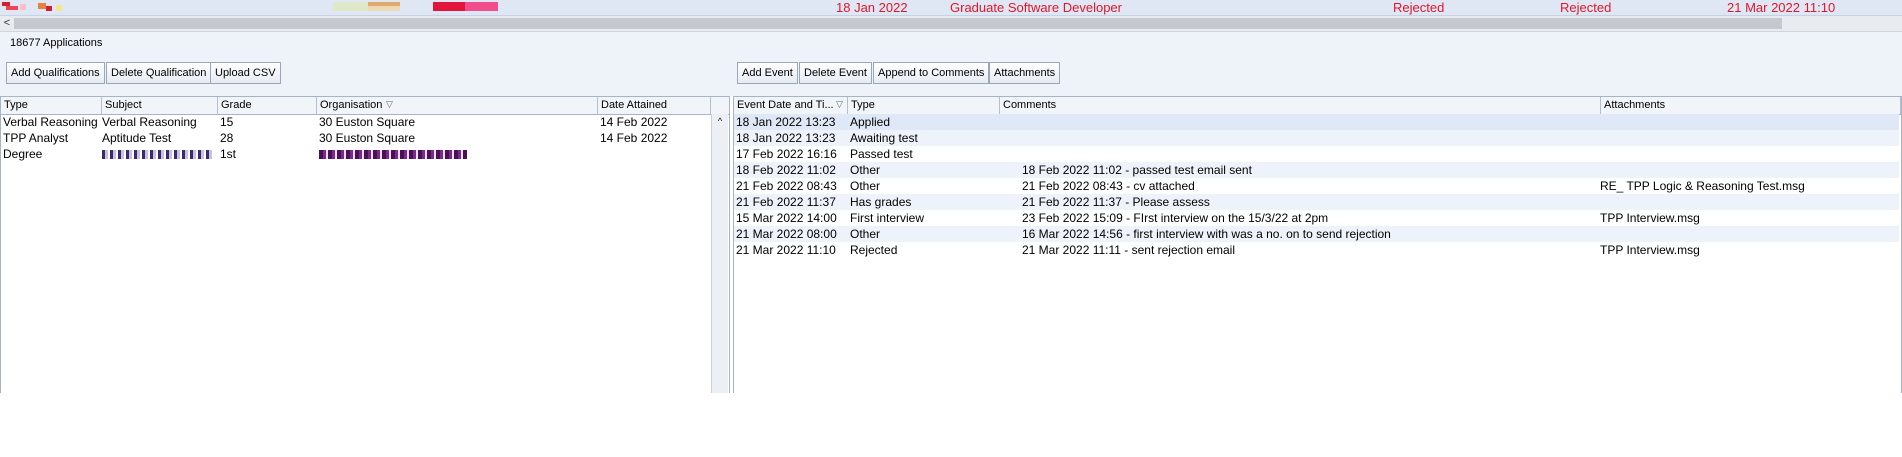 Image resolution: width=1902 pixels, height=457 pixels. I want to click on append-to-comments-button: Append to Comments, so click(931, 73).